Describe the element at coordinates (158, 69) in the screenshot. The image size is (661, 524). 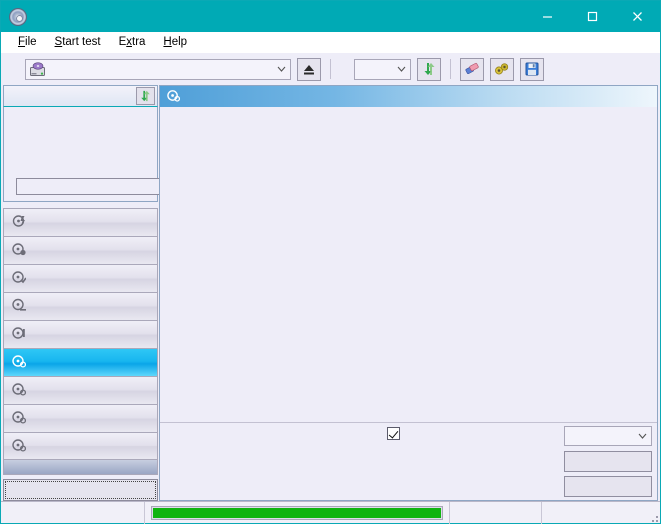
I see `drive-select` at that location.